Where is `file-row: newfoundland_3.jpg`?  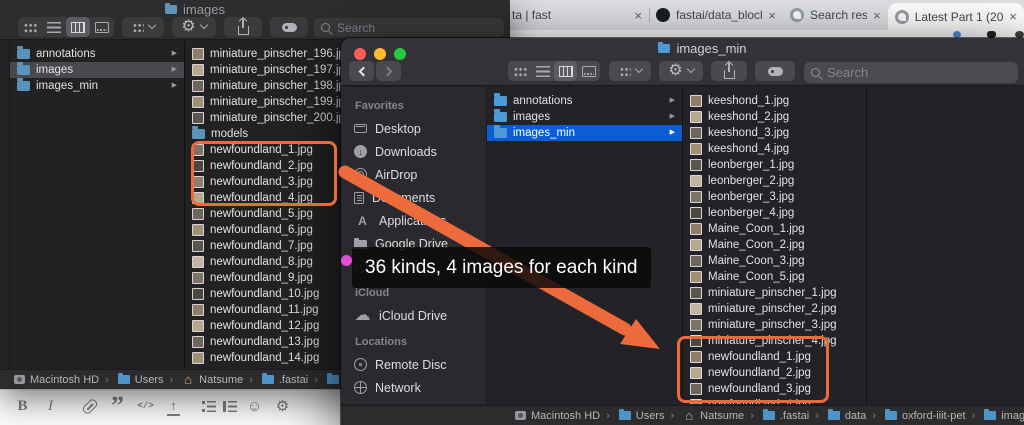
file-row: newfoundland_3.jpg is located at coordinates (774, 389).